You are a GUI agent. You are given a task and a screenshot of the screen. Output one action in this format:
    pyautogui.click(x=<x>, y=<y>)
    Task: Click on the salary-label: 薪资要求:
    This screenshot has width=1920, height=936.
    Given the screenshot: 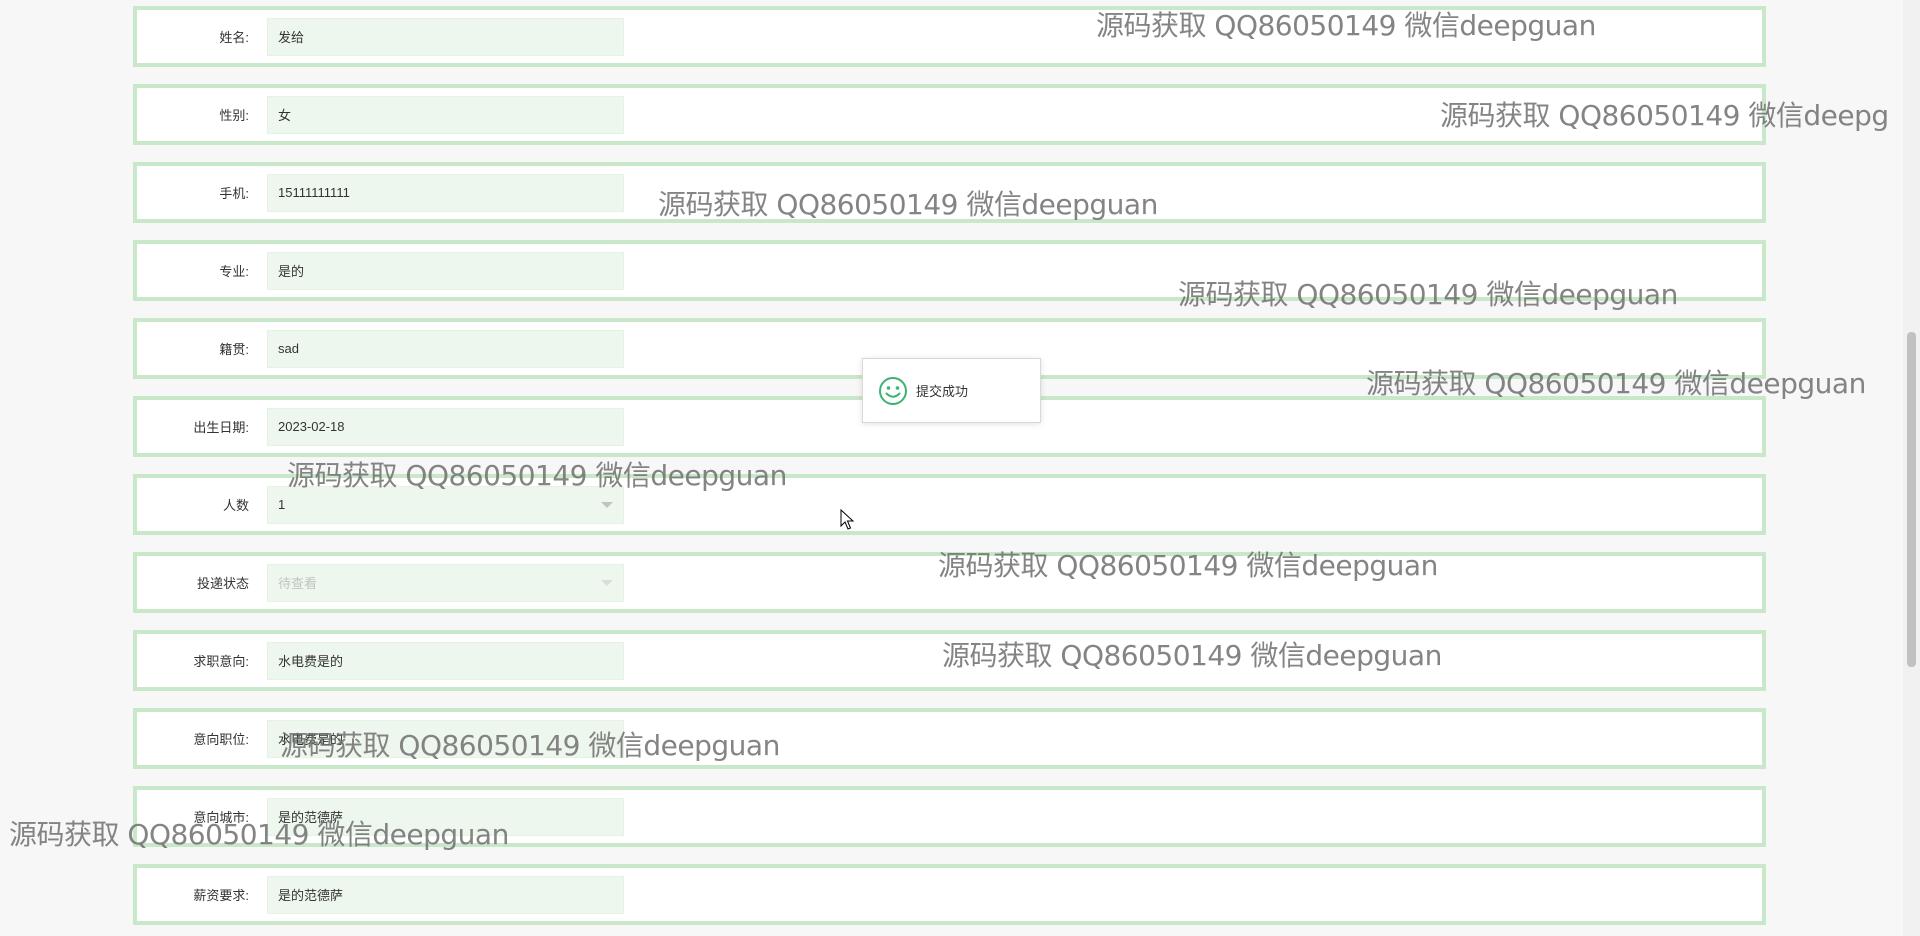 What is the action you would take?
    pyautogui.click(x=221, y=895)
    